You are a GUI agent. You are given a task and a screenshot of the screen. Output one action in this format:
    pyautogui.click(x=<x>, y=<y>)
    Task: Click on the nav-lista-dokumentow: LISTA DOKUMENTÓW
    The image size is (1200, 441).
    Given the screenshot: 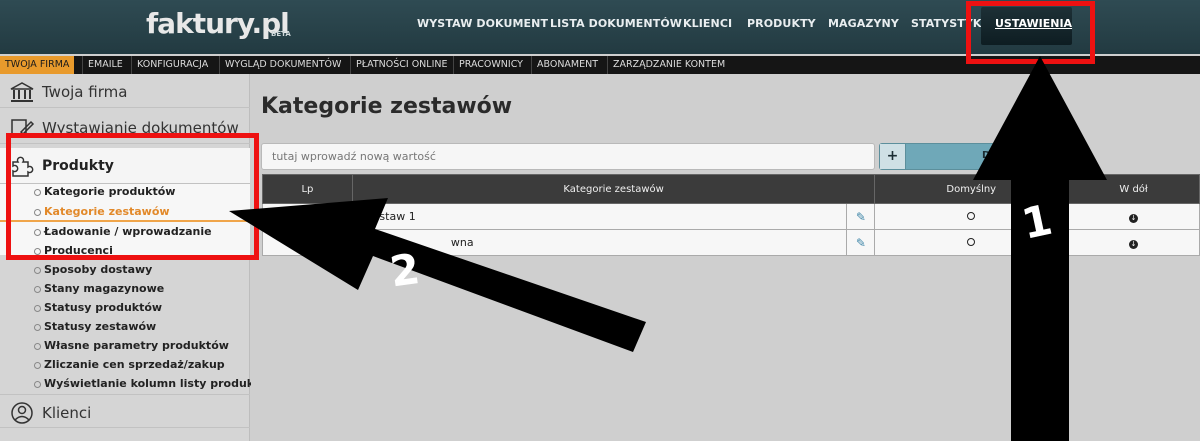 What is the action you would take?
    pyautogui.click(x=616, y=23)
    